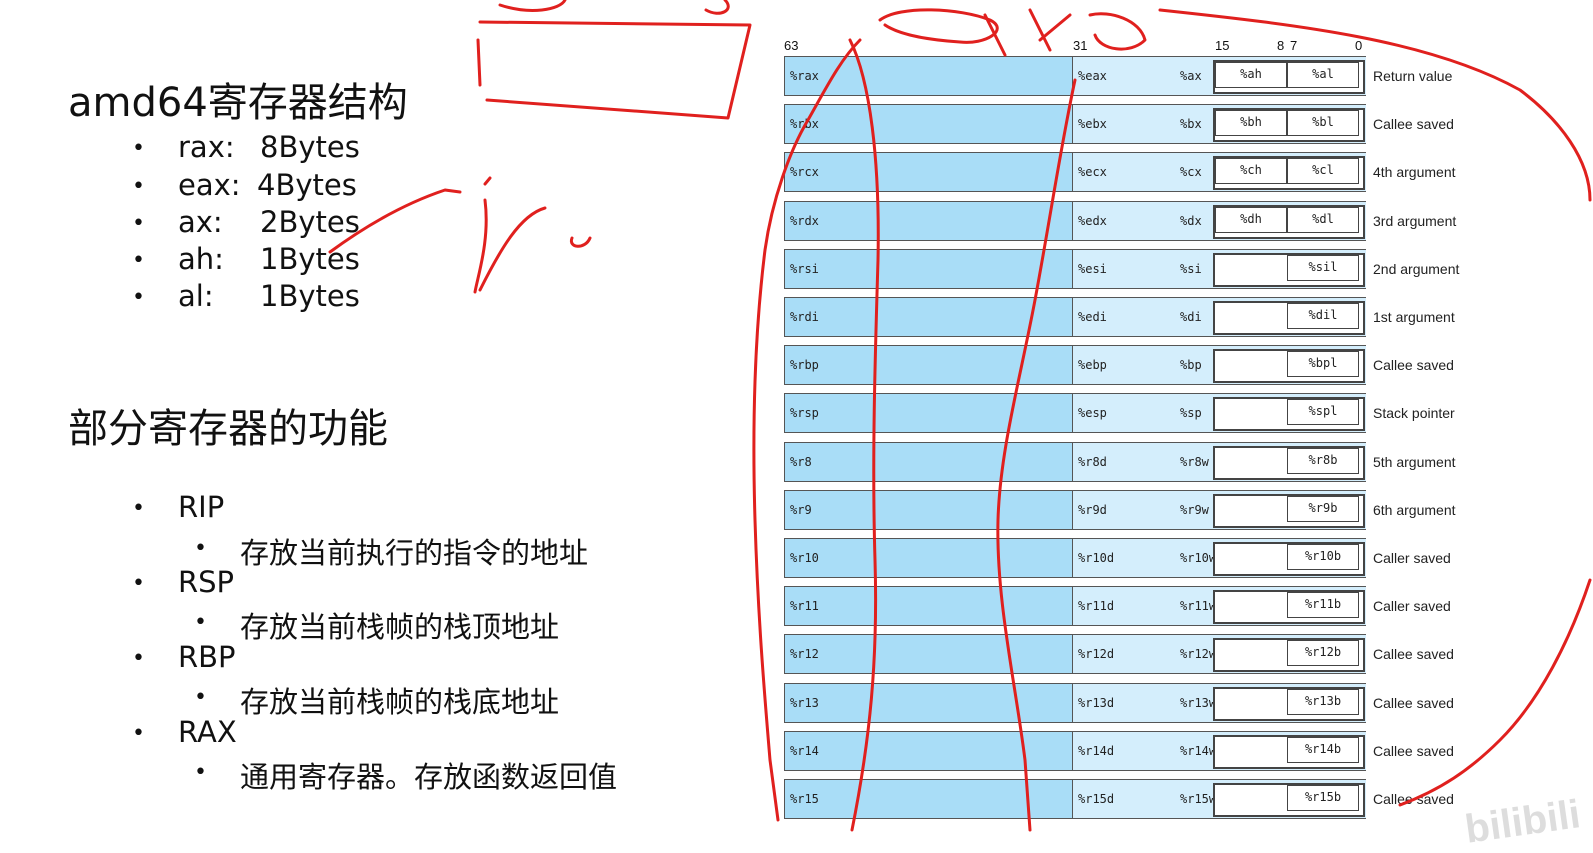 The height and width of the screenshot is (853, 1593). I want to click on register-64bit-field: %r13 %r13d %r13w %r13b, so click(1075, 702).